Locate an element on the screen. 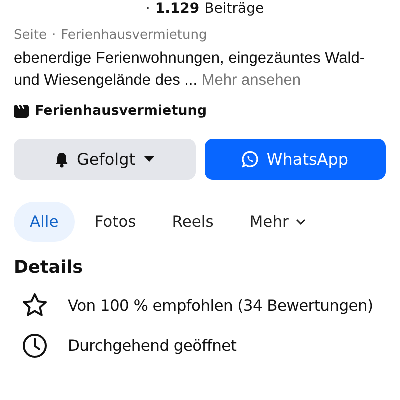 This screenshot has height=400, width=400. caret-icon is located at coordinates (149, 159).